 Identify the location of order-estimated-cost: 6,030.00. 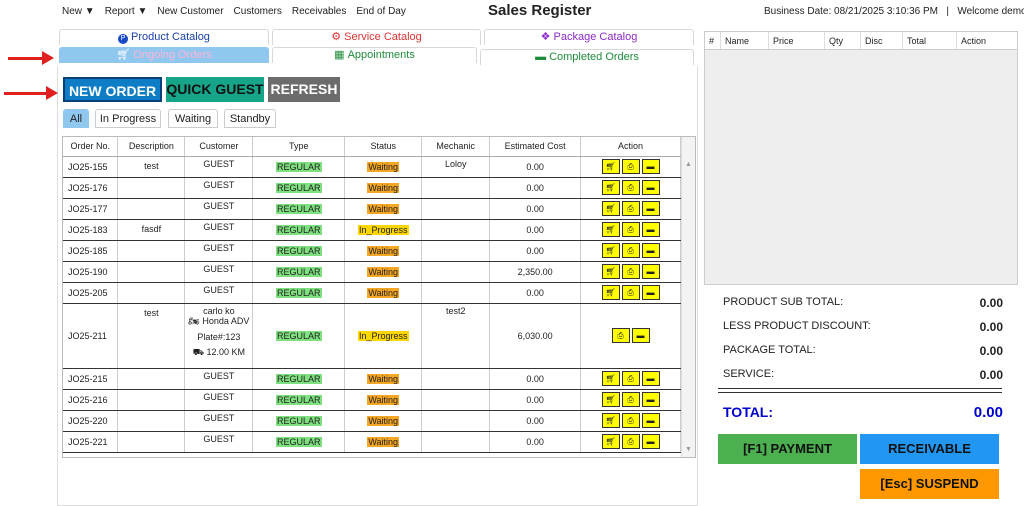
(535, 336).